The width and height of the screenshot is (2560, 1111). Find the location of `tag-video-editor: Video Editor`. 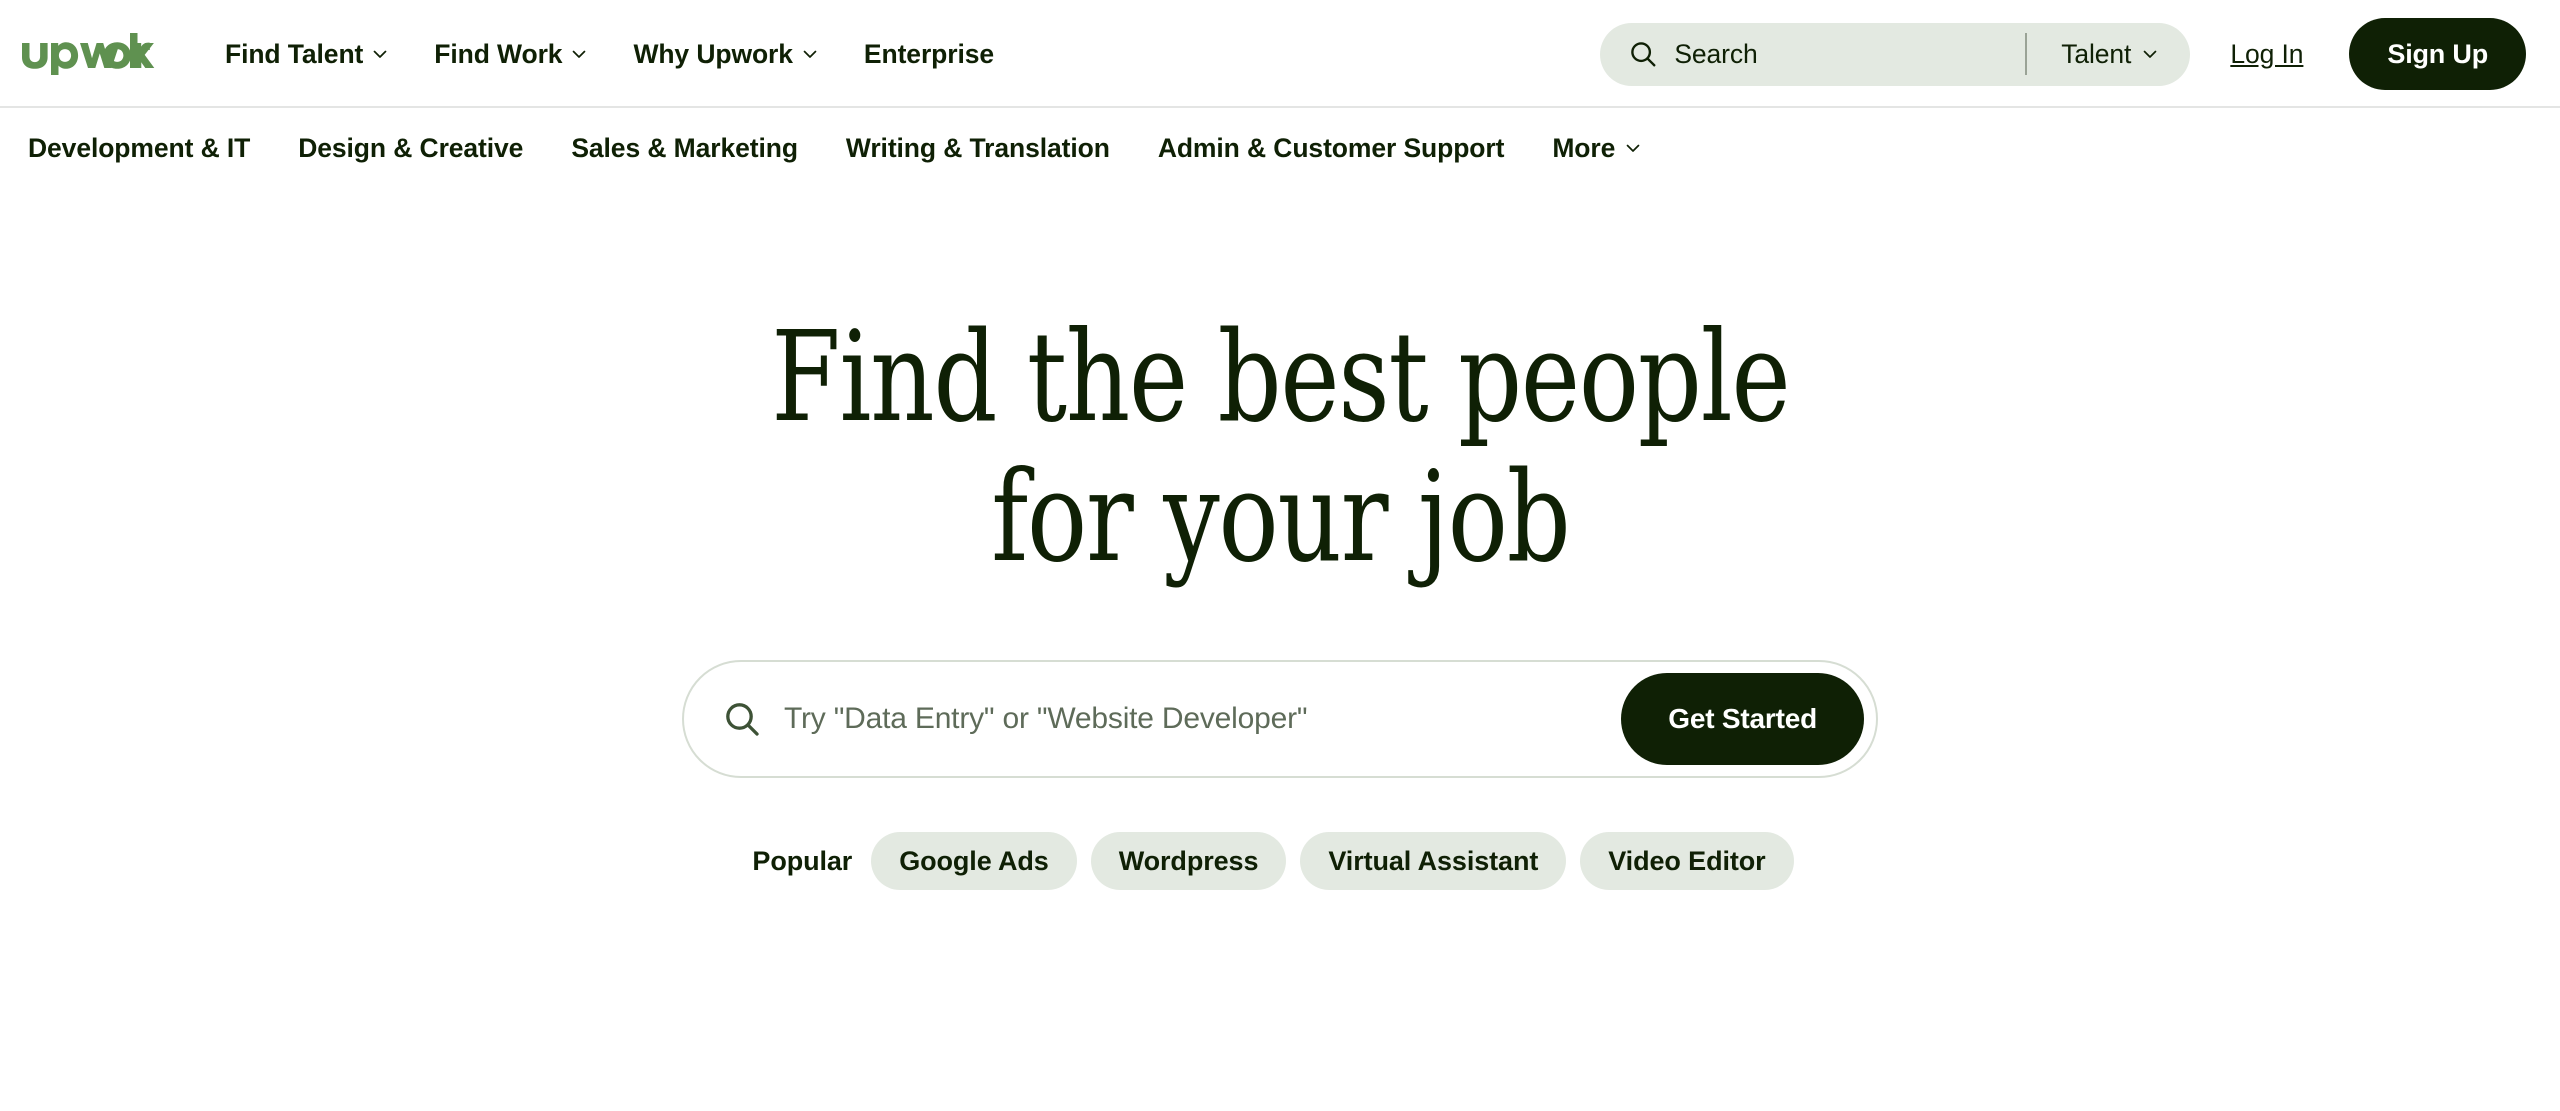

tag-video-editor: Video Editor is located at coordinates (1687, 861).